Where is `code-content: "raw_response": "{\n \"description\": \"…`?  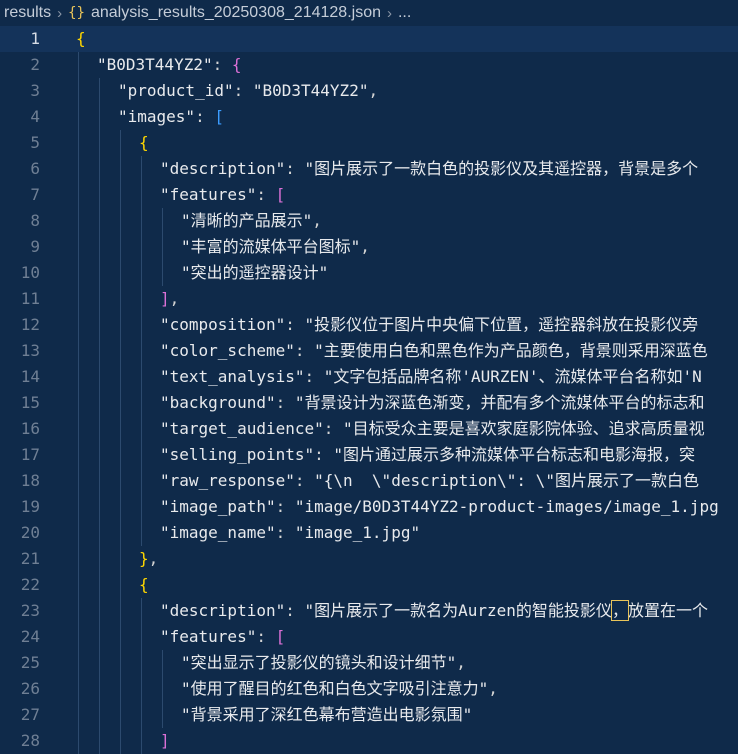 code-content: "raw_response": "{\n \"description\": \"… is located at coordinates (429, 481).